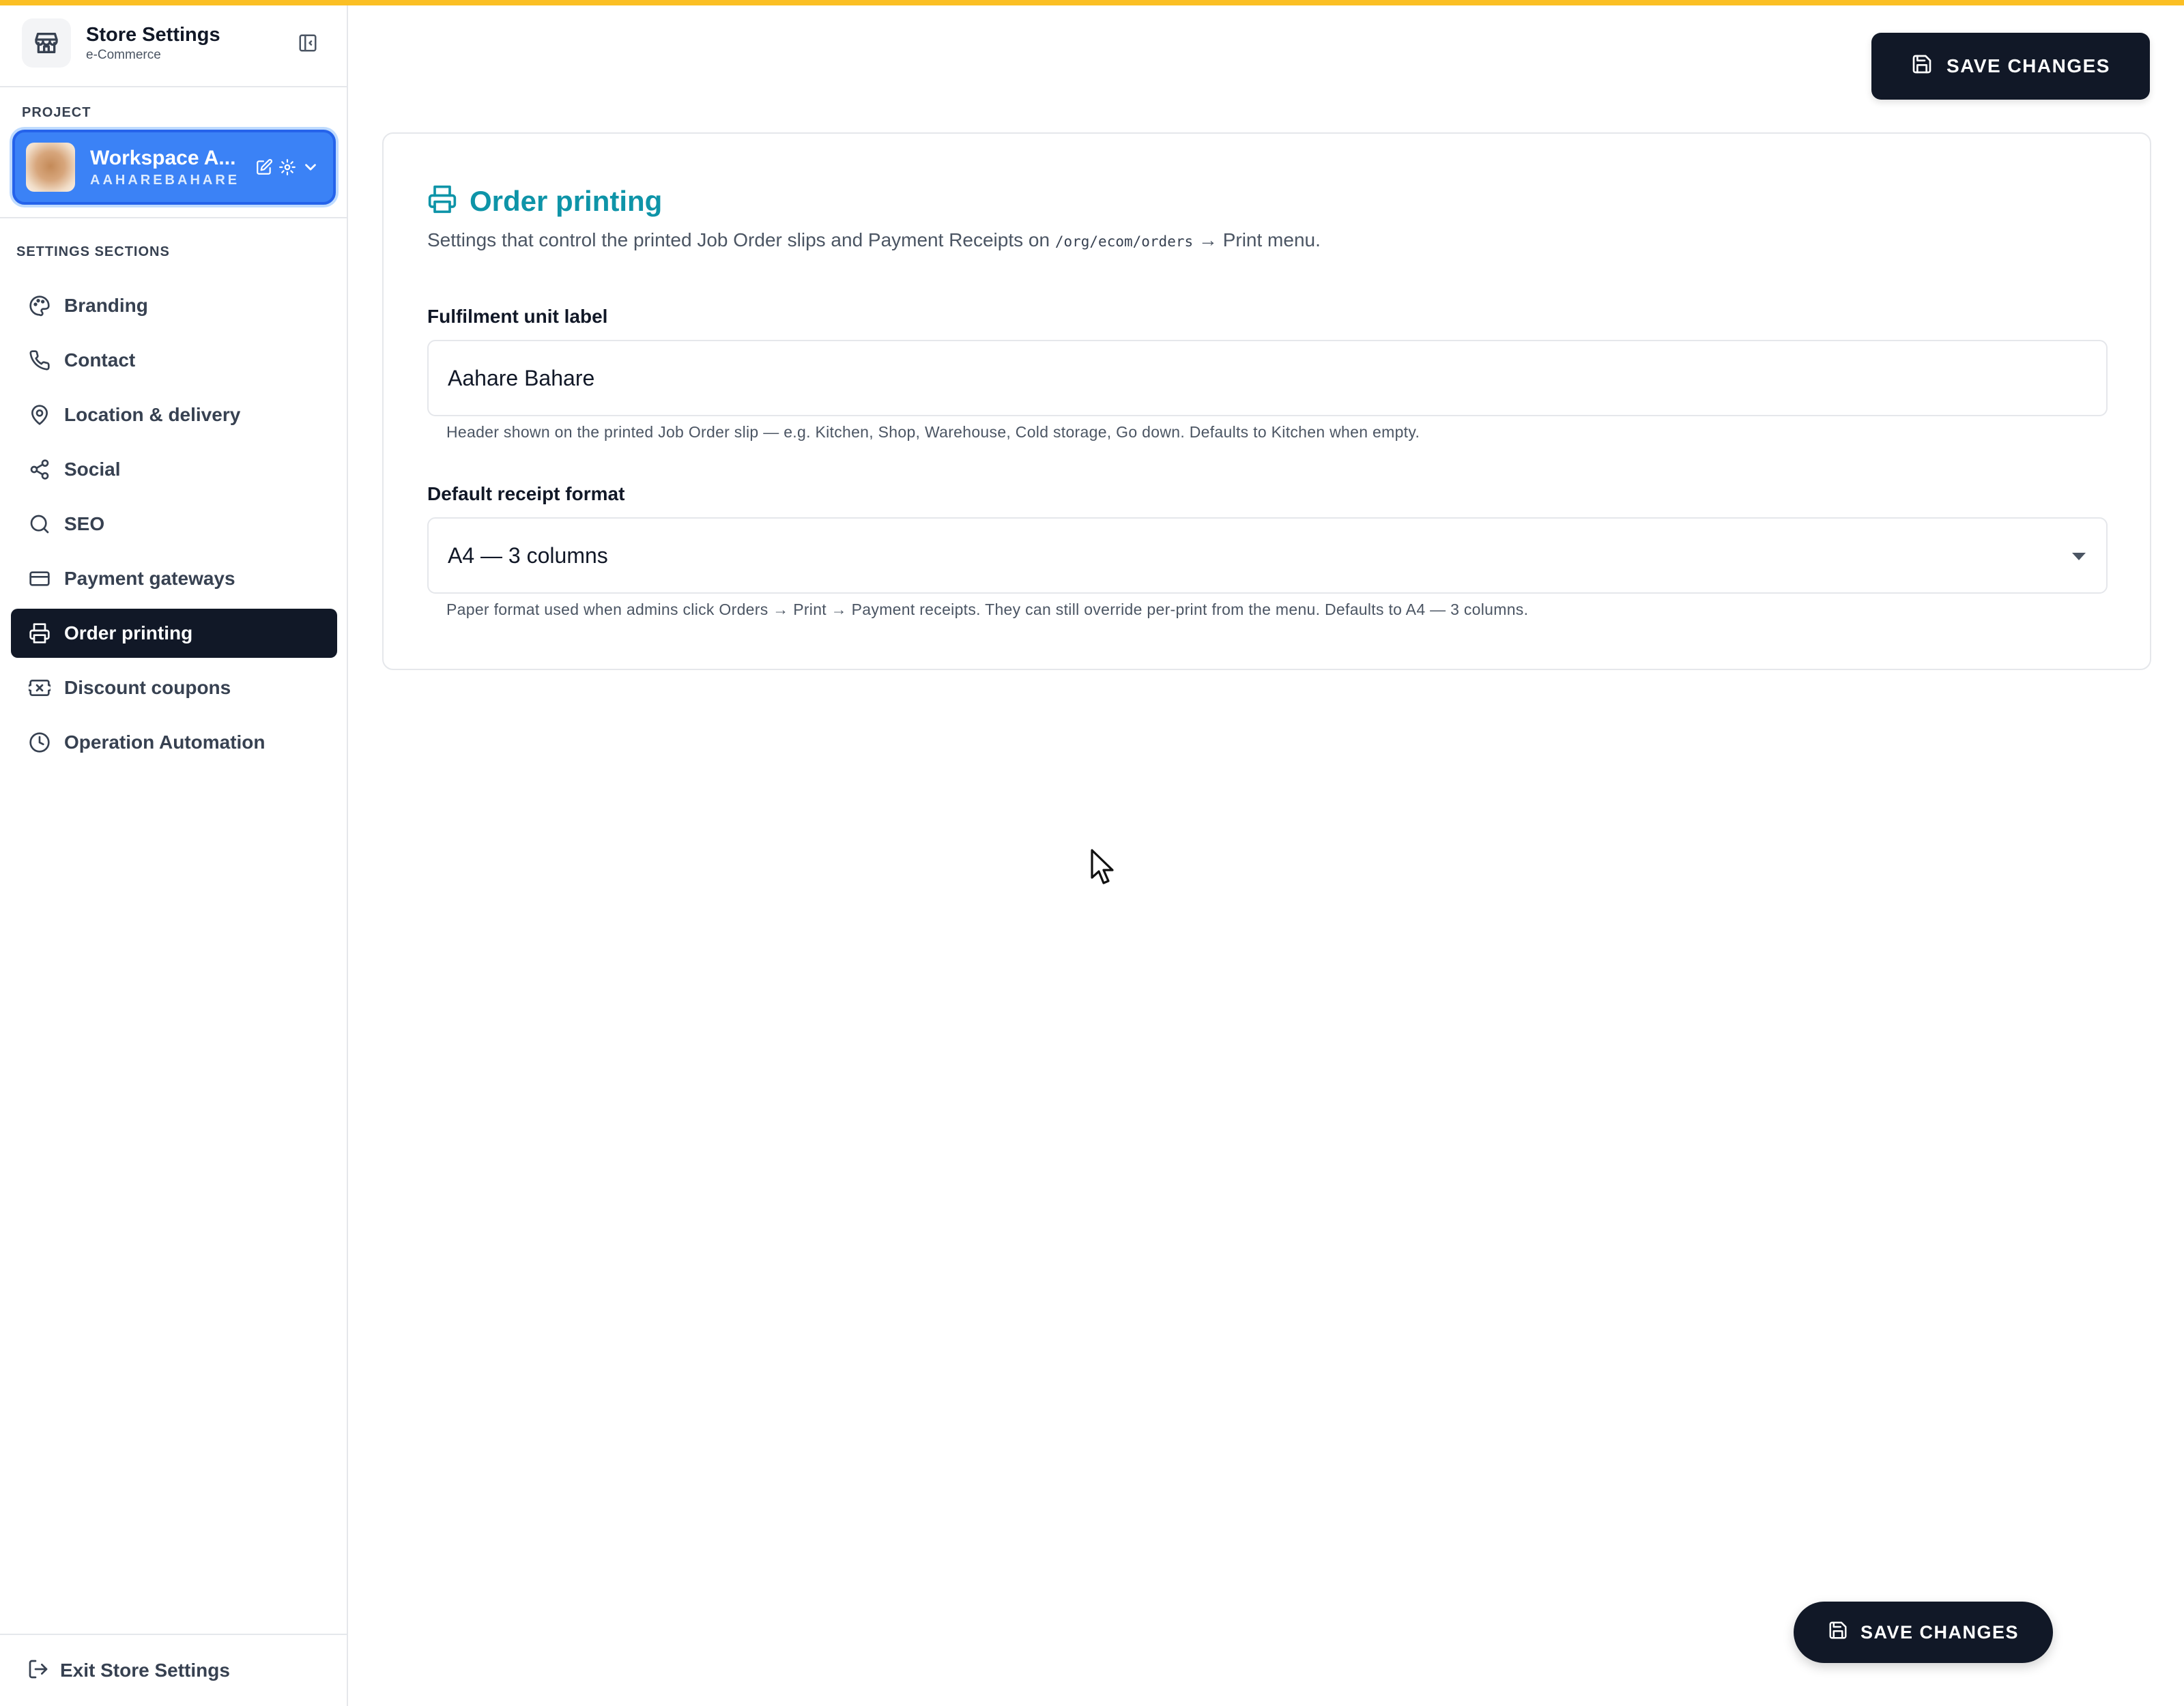  What do you see at coordinates (93, 251) in the screenshot?
I see `settings-sections-label: SETTINGS SECTIONS` at bounding box center [93, 251].